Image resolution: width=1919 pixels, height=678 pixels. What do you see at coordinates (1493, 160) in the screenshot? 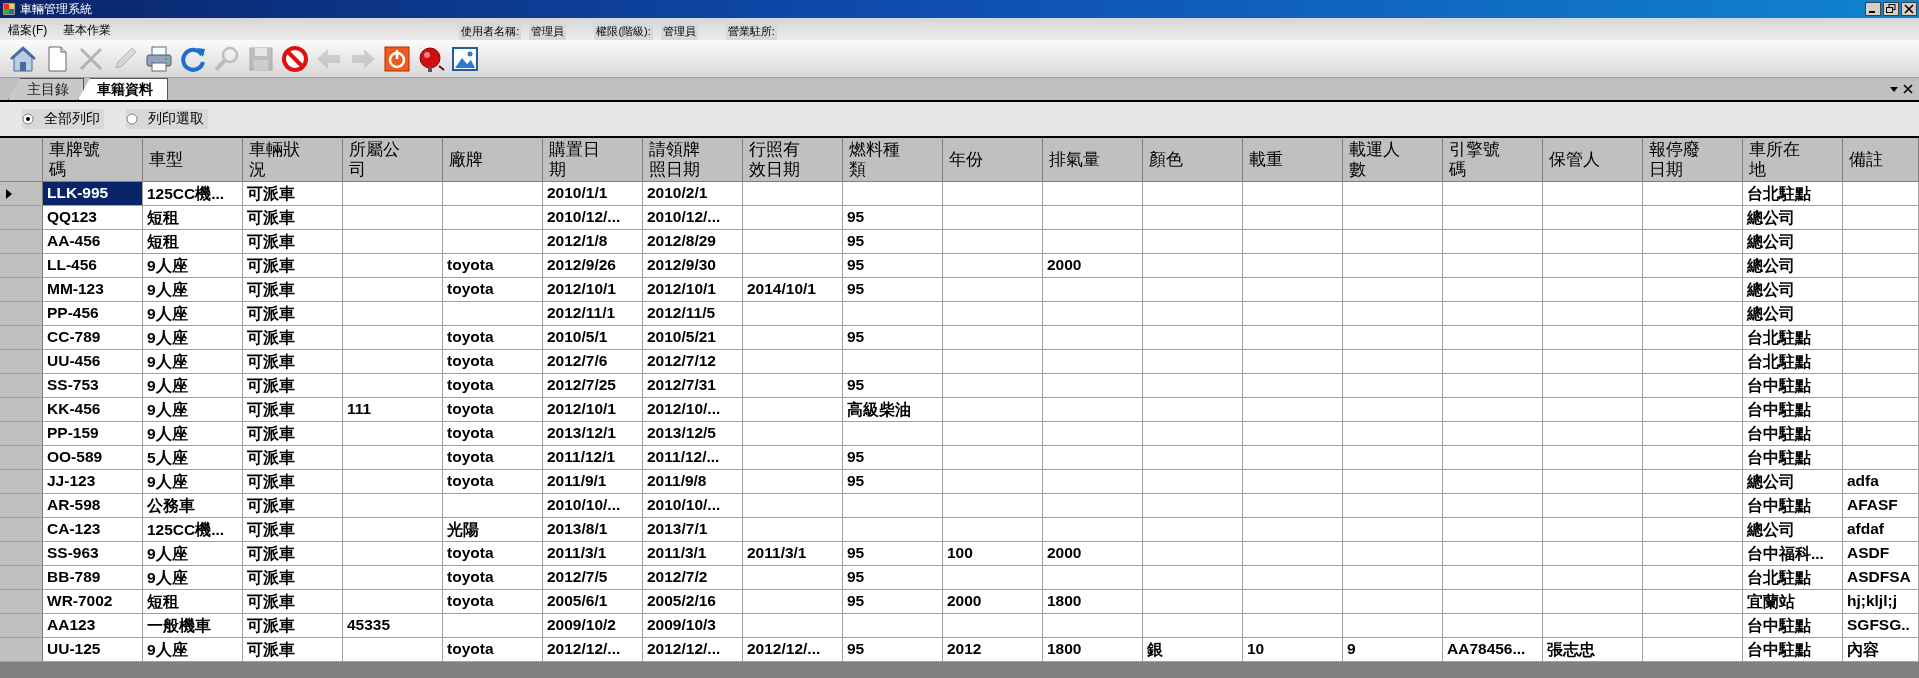
I see `column-header: 引擎號碼` at bounding box center [1493, 160].